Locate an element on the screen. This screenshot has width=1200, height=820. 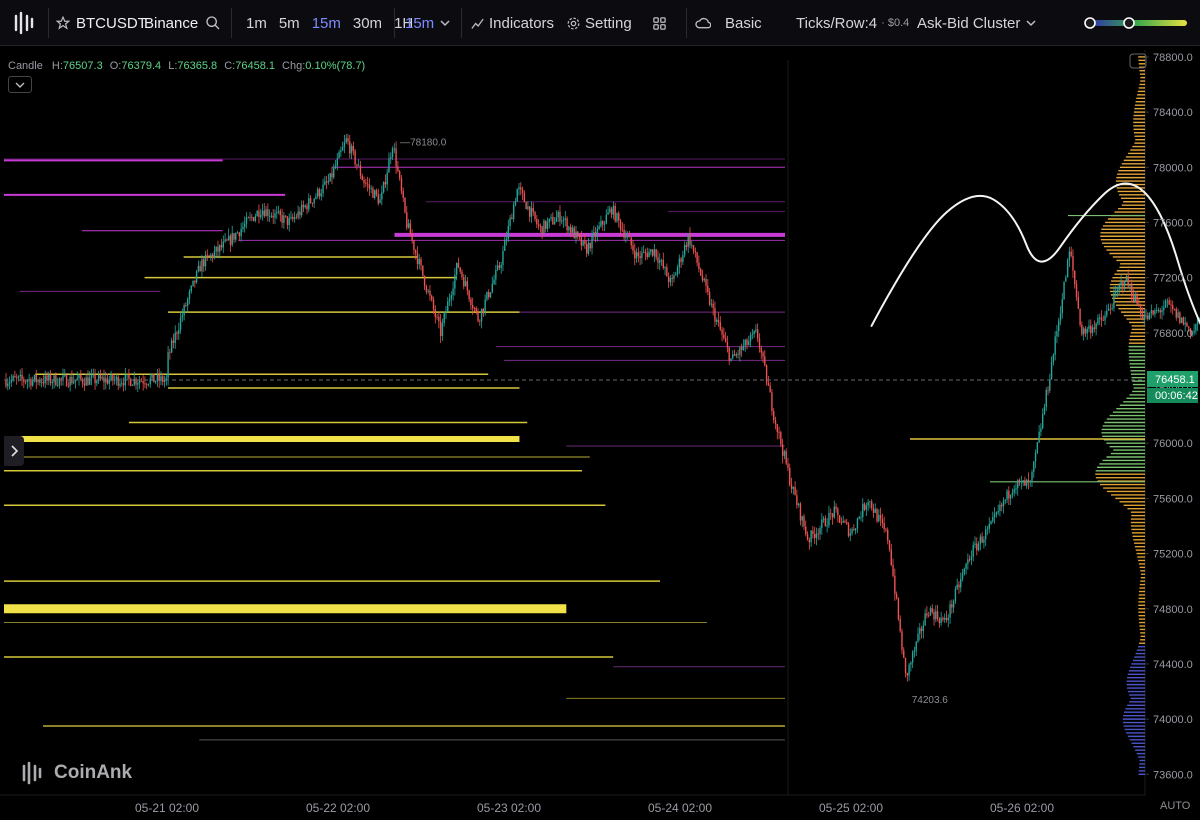
auto-scale-button: AUTO is located at coordinates (1175, 806).